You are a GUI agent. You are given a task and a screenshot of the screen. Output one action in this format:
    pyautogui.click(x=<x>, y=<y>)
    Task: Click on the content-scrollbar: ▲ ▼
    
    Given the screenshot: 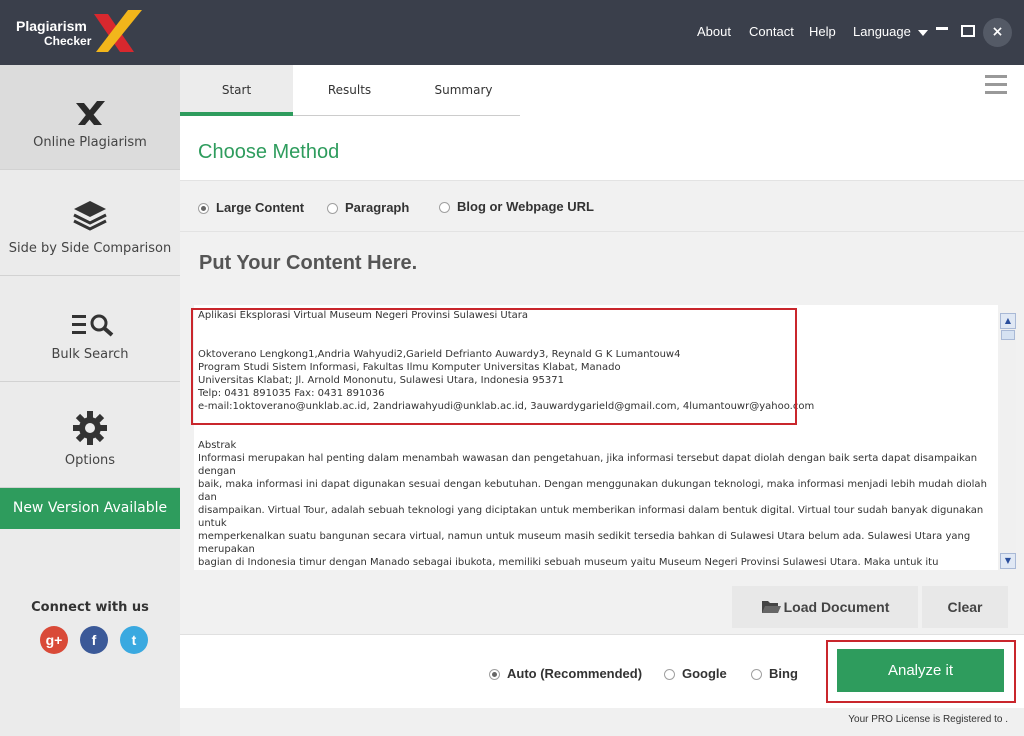 What is the action you would take?
    pyautogui.click(x=1008, y=441)
    